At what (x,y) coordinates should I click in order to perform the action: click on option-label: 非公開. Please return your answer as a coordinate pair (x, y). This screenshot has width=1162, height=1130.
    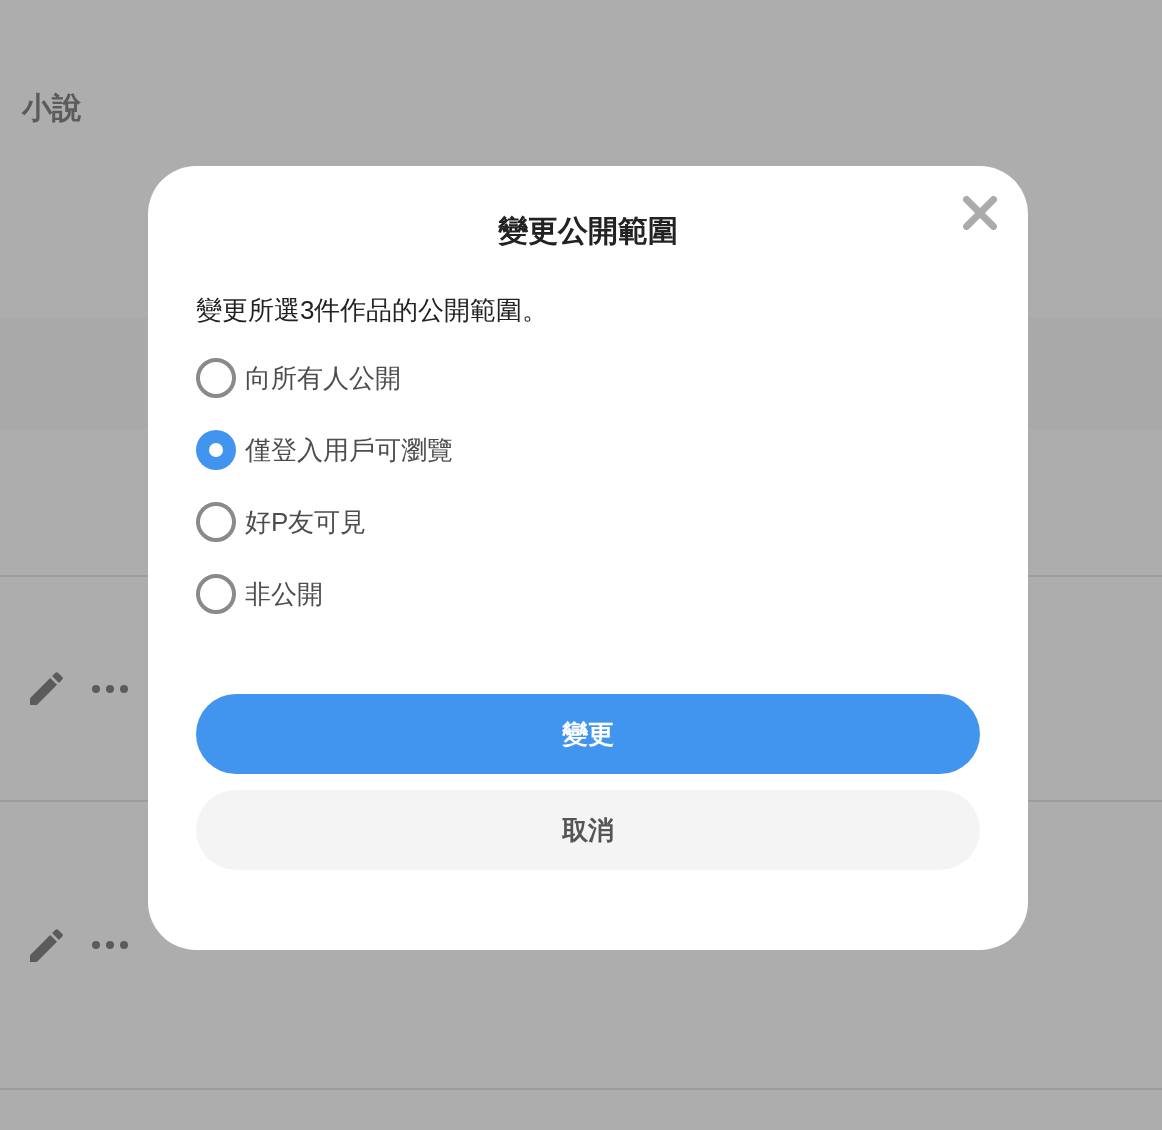
    Looking at the image, I should click on (284, 594).